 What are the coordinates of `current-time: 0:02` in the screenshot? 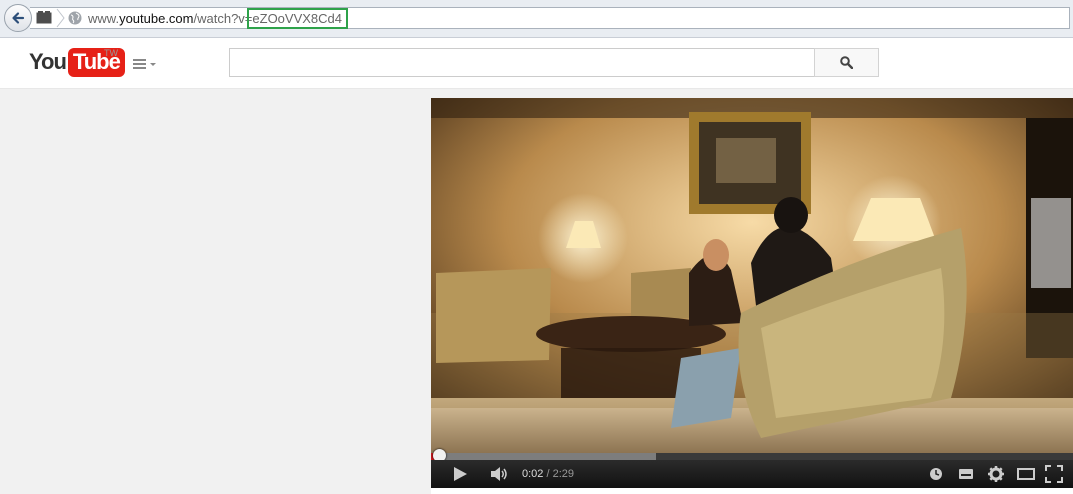 It's located at (533, 474).